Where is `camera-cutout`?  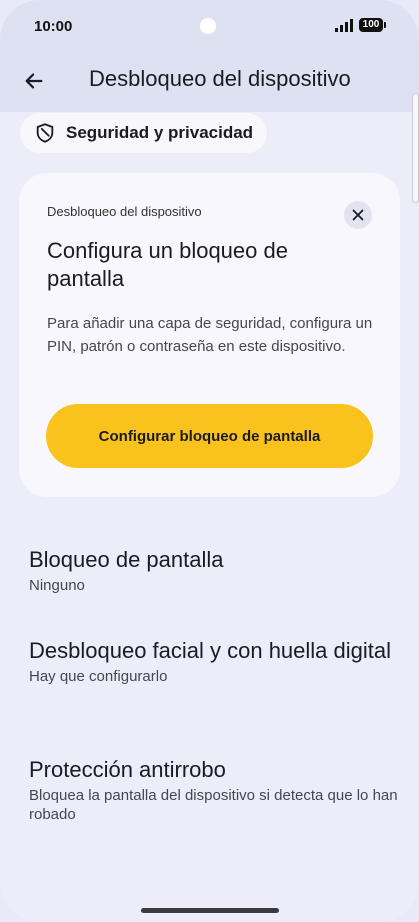 camera-cutout is located at coordinates (208, 26).